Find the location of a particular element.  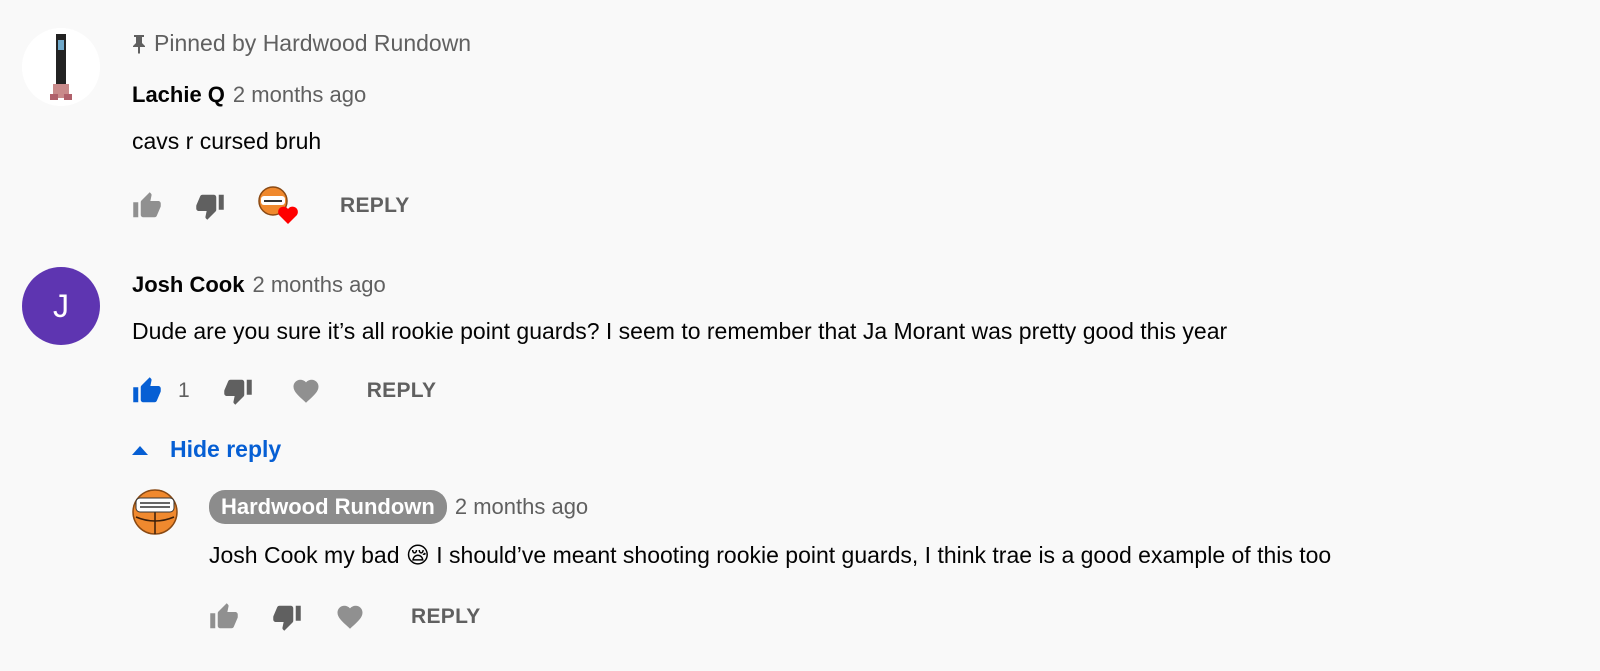

comment-header: Josh Cook 2 months ago is located at coordinates (259, 285).